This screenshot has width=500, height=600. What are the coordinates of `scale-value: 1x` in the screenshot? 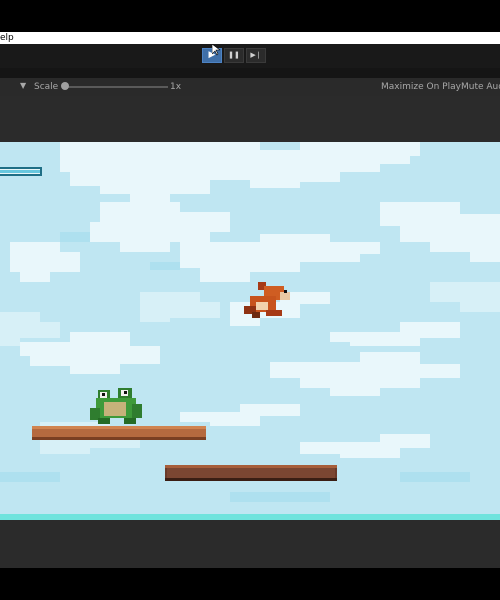 It's located at (176, 87).